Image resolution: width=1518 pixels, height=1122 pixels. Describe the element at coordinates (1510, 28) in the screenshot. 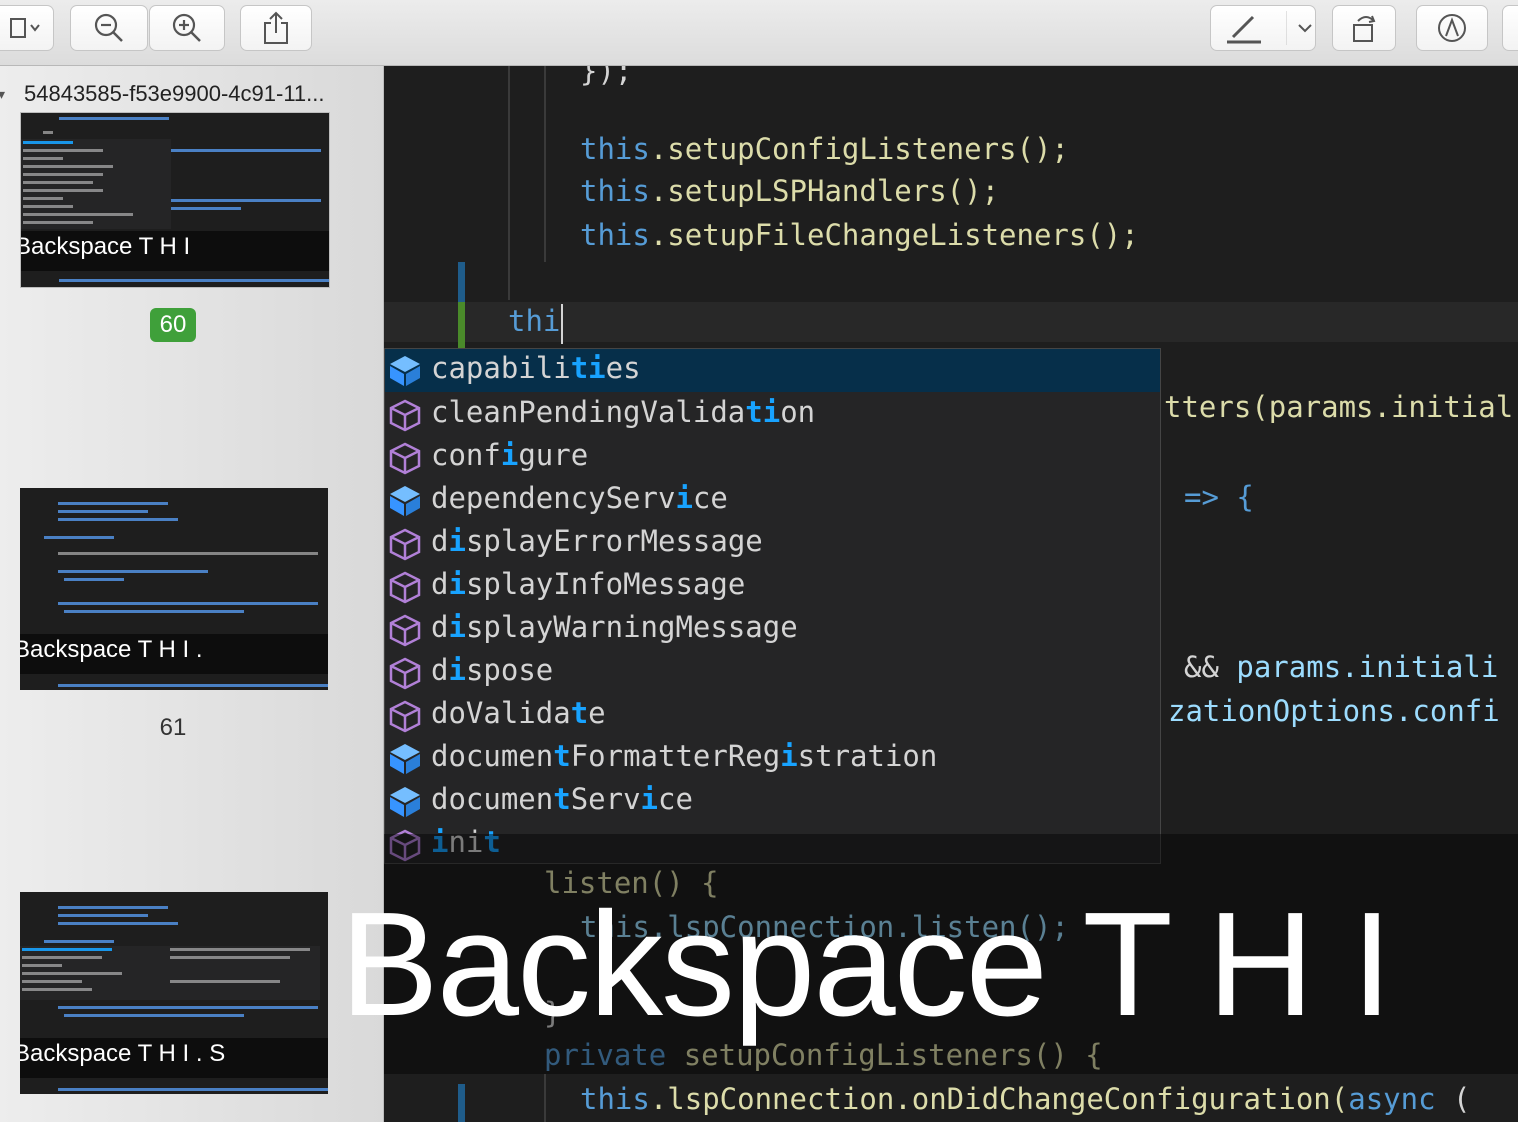

I see `toolbar-overflow-button` at that location.